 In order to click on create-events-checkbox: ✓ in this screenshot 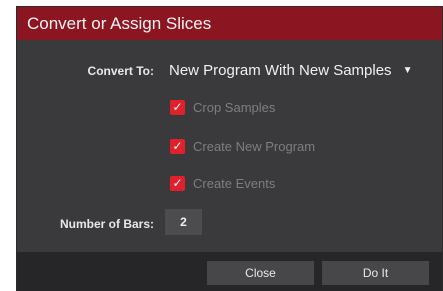, I will do `click(177, 183)`.